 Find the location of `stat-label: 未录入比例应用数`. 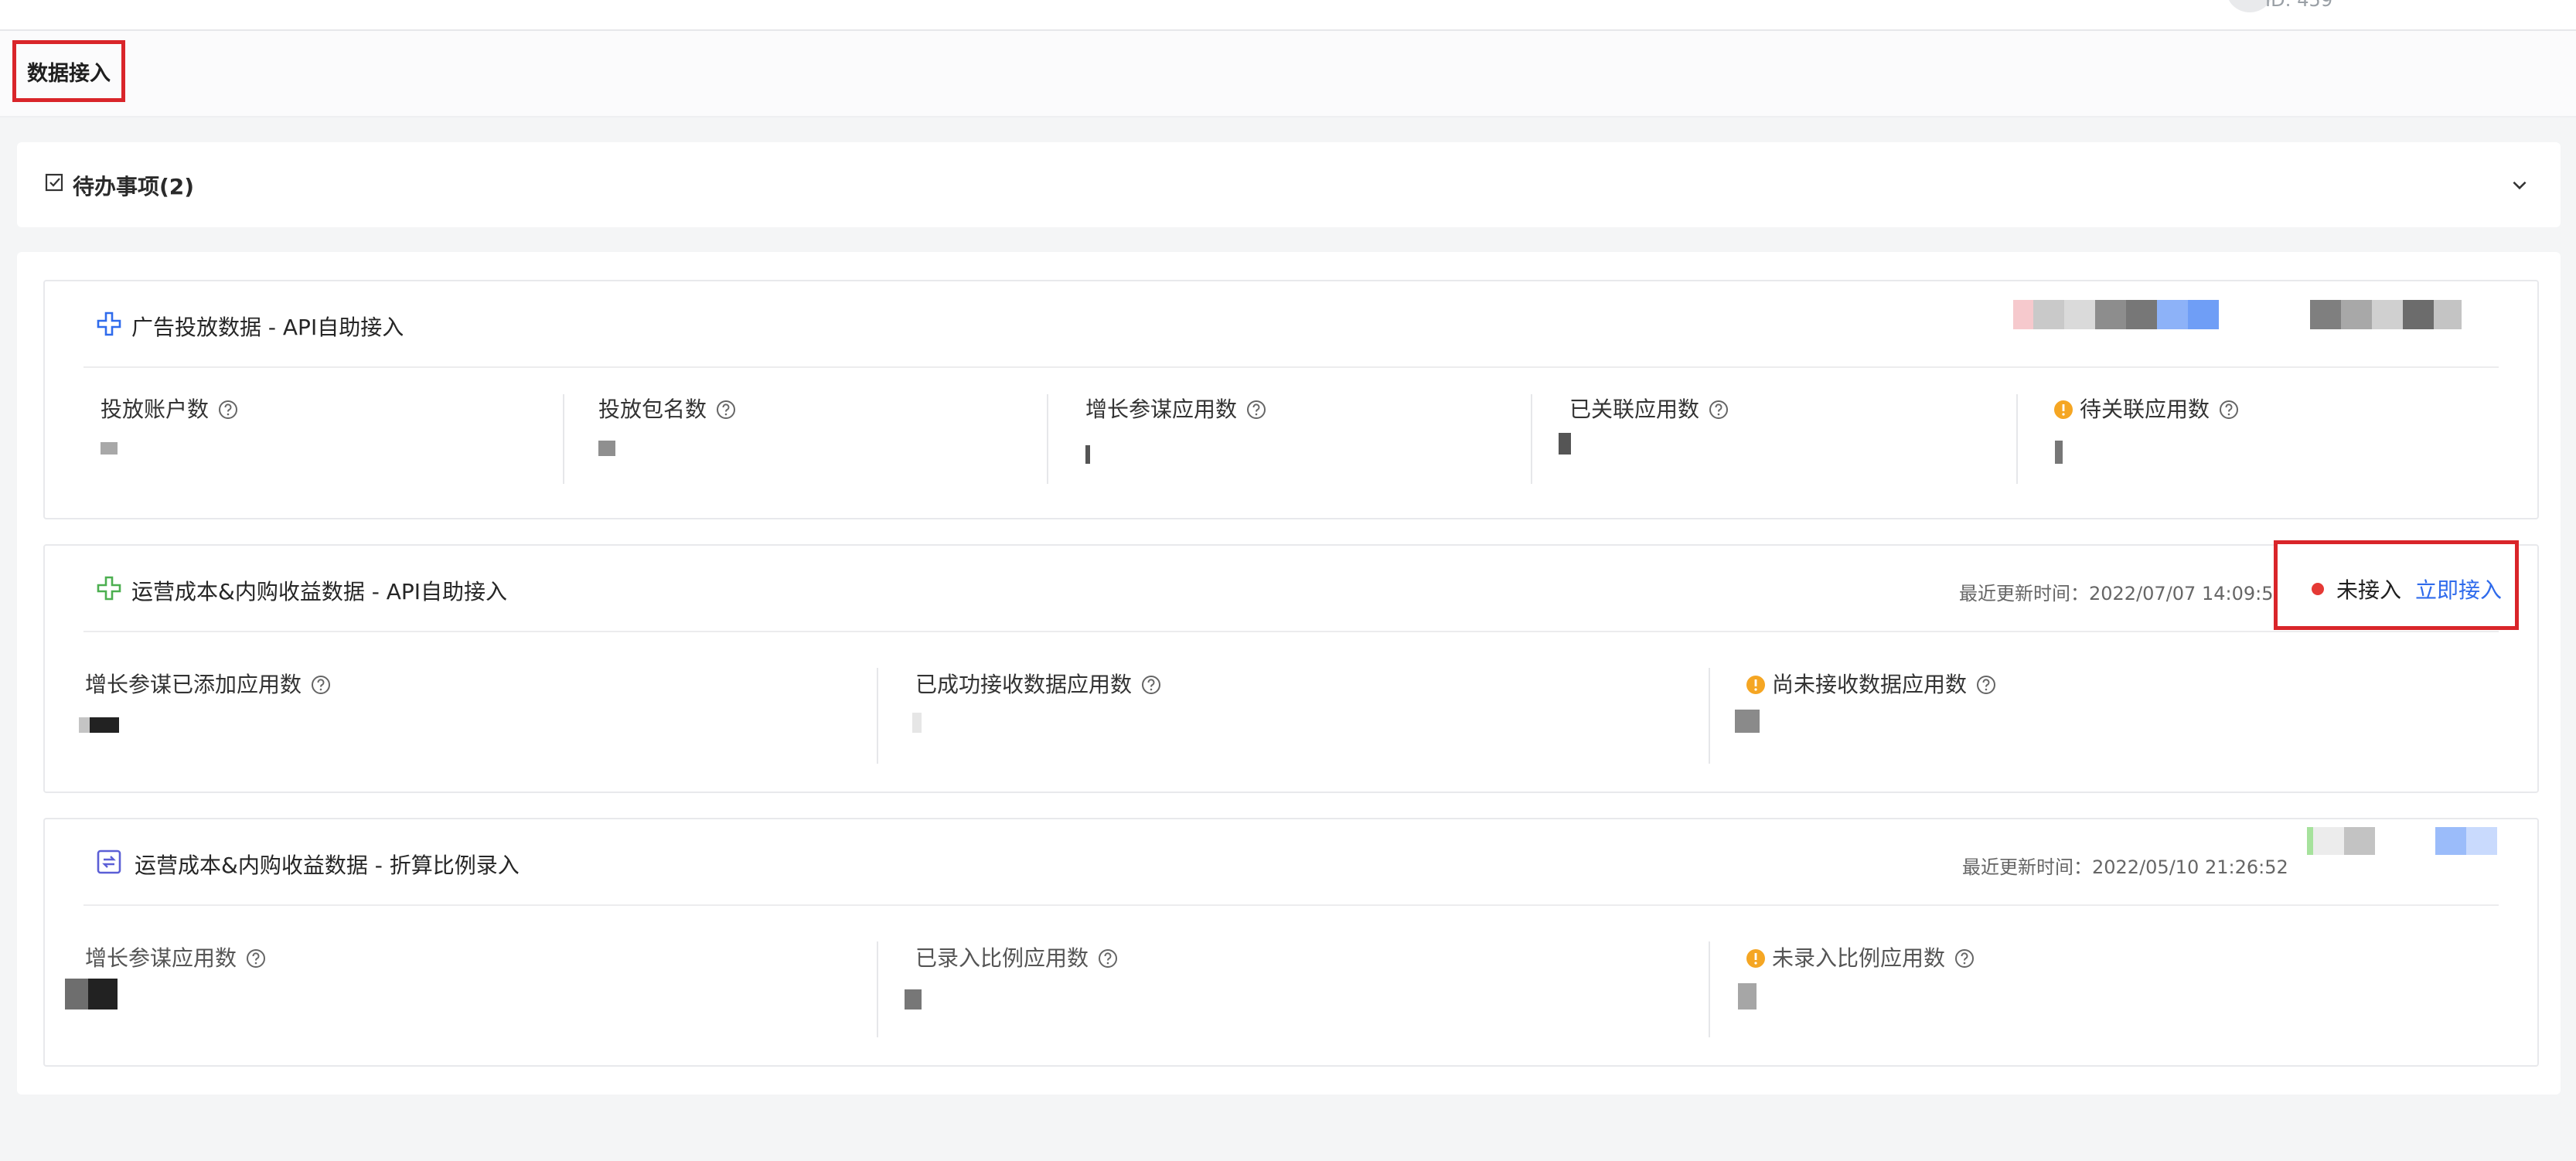

stat-label: 未录入比例应用数 is located at coordinates (1860, 956).